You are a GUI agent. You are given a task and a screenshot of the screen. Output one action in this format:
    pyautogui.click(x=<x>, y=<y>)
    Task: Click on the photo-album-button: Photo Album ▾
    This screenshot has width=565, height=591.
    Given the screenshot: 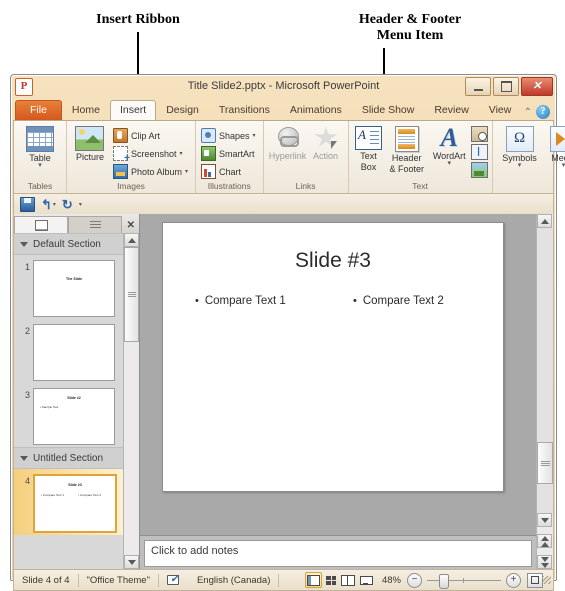 What is the action you would take?
    pyautogui.click(x=151, y=171)
    